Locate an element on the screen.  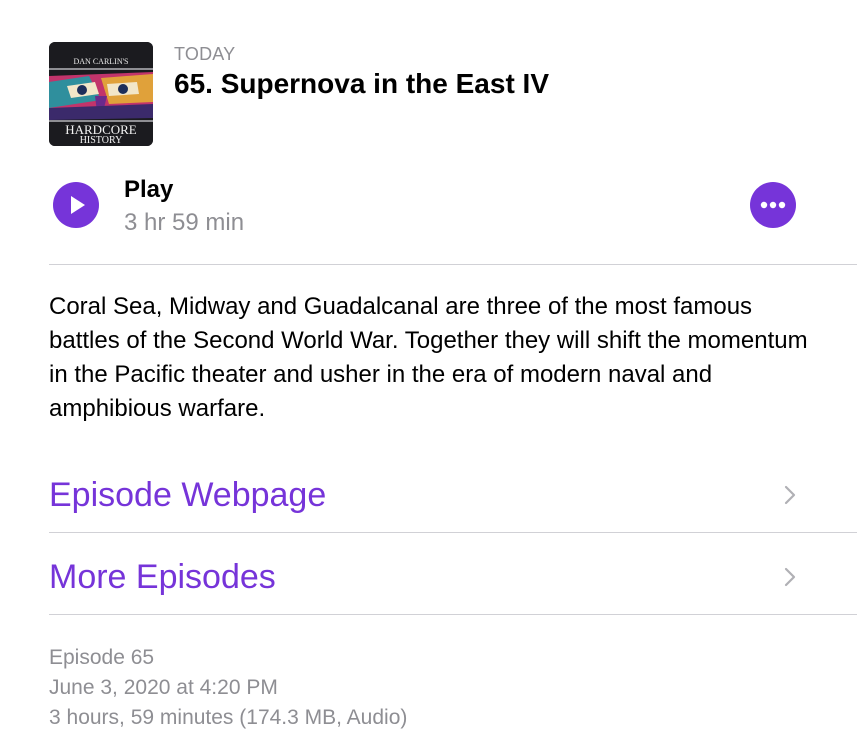
more-options-button is located at coordinates (773, 205).